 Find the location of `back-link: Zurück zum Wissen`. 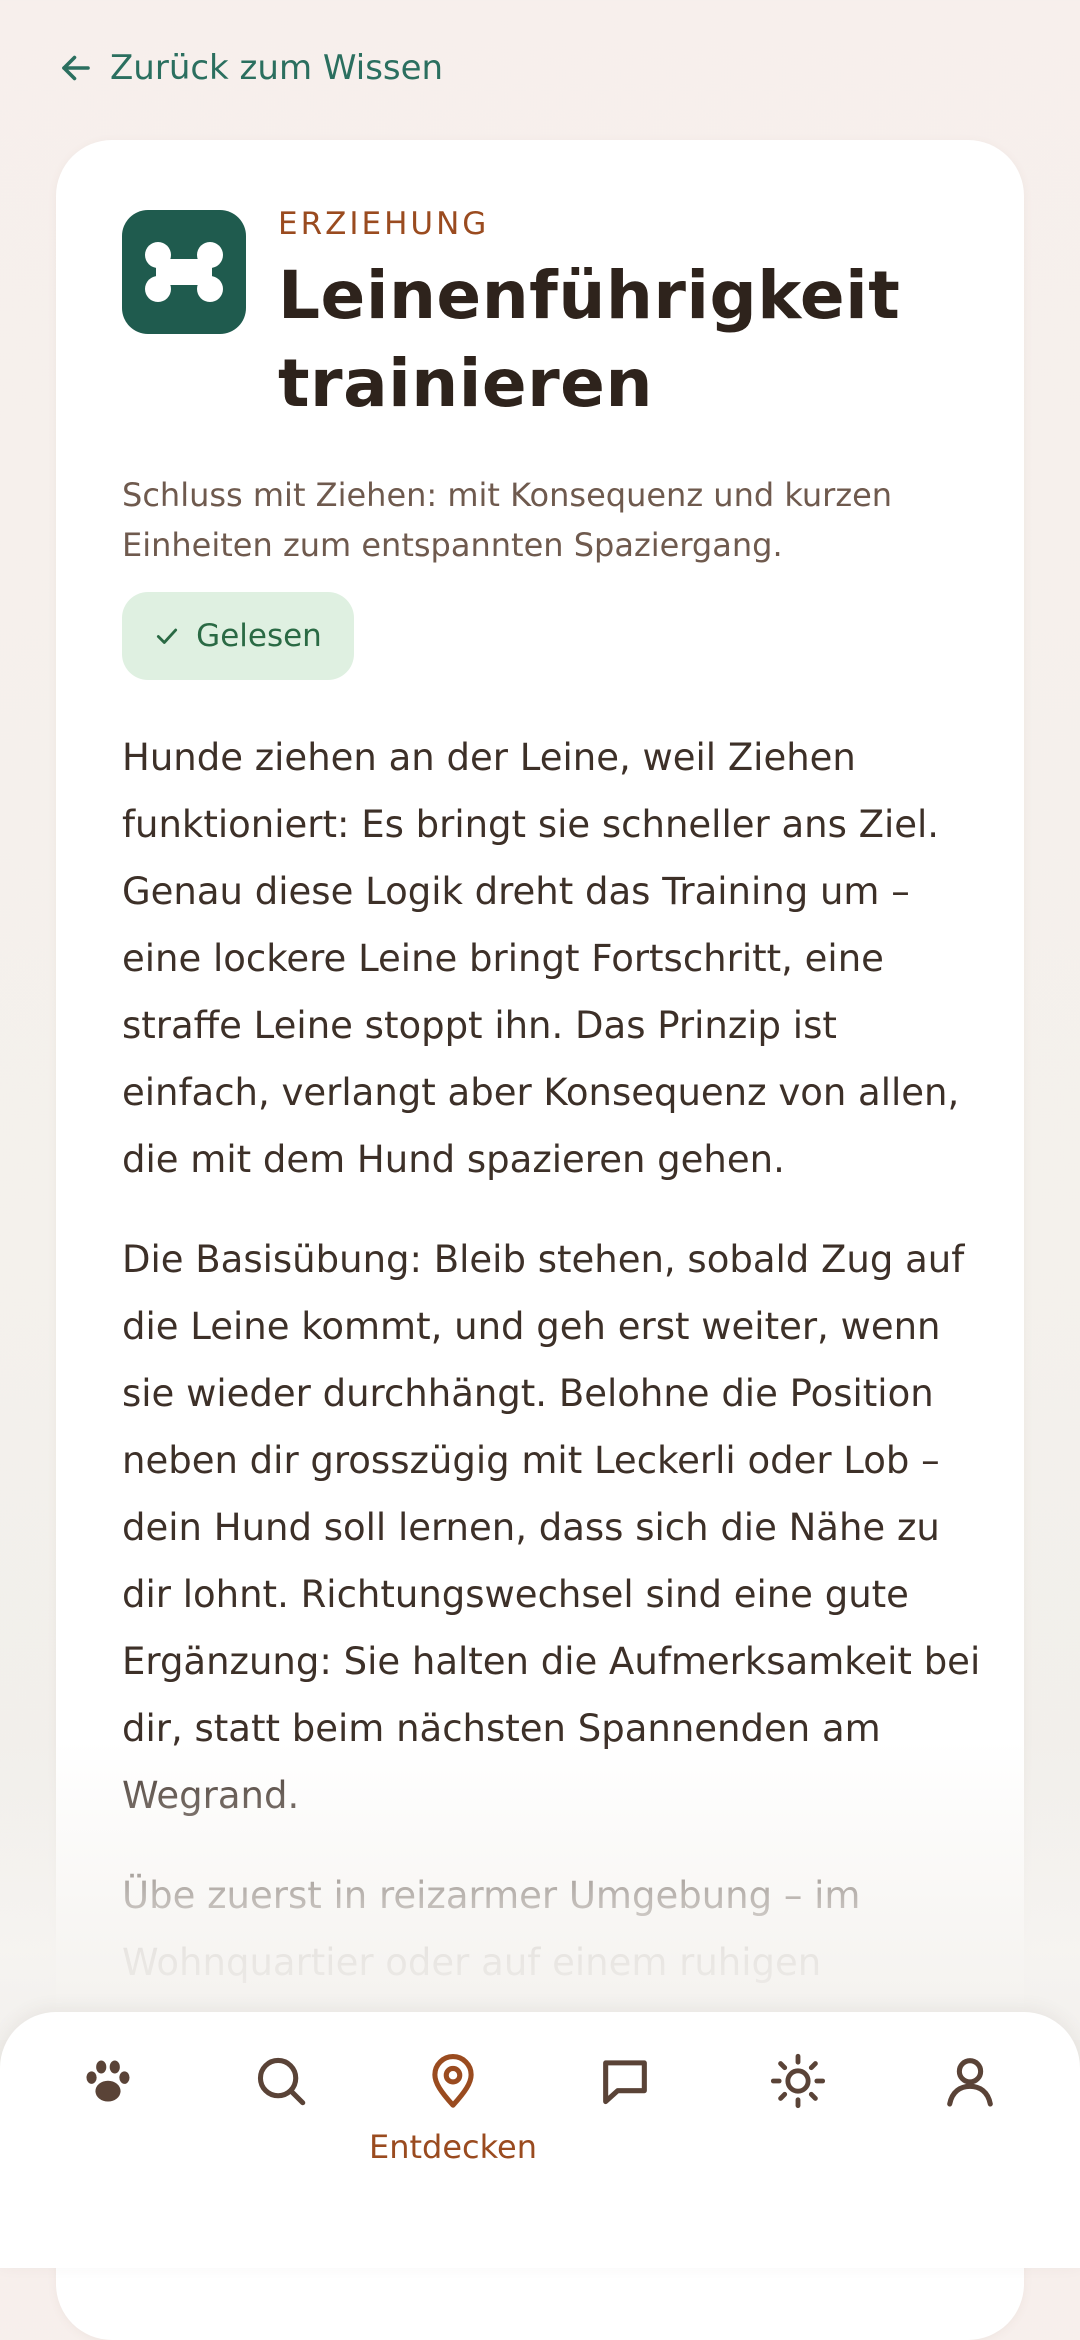

back-link: Zurück zum Wissen is located at coordinates (250, 68).